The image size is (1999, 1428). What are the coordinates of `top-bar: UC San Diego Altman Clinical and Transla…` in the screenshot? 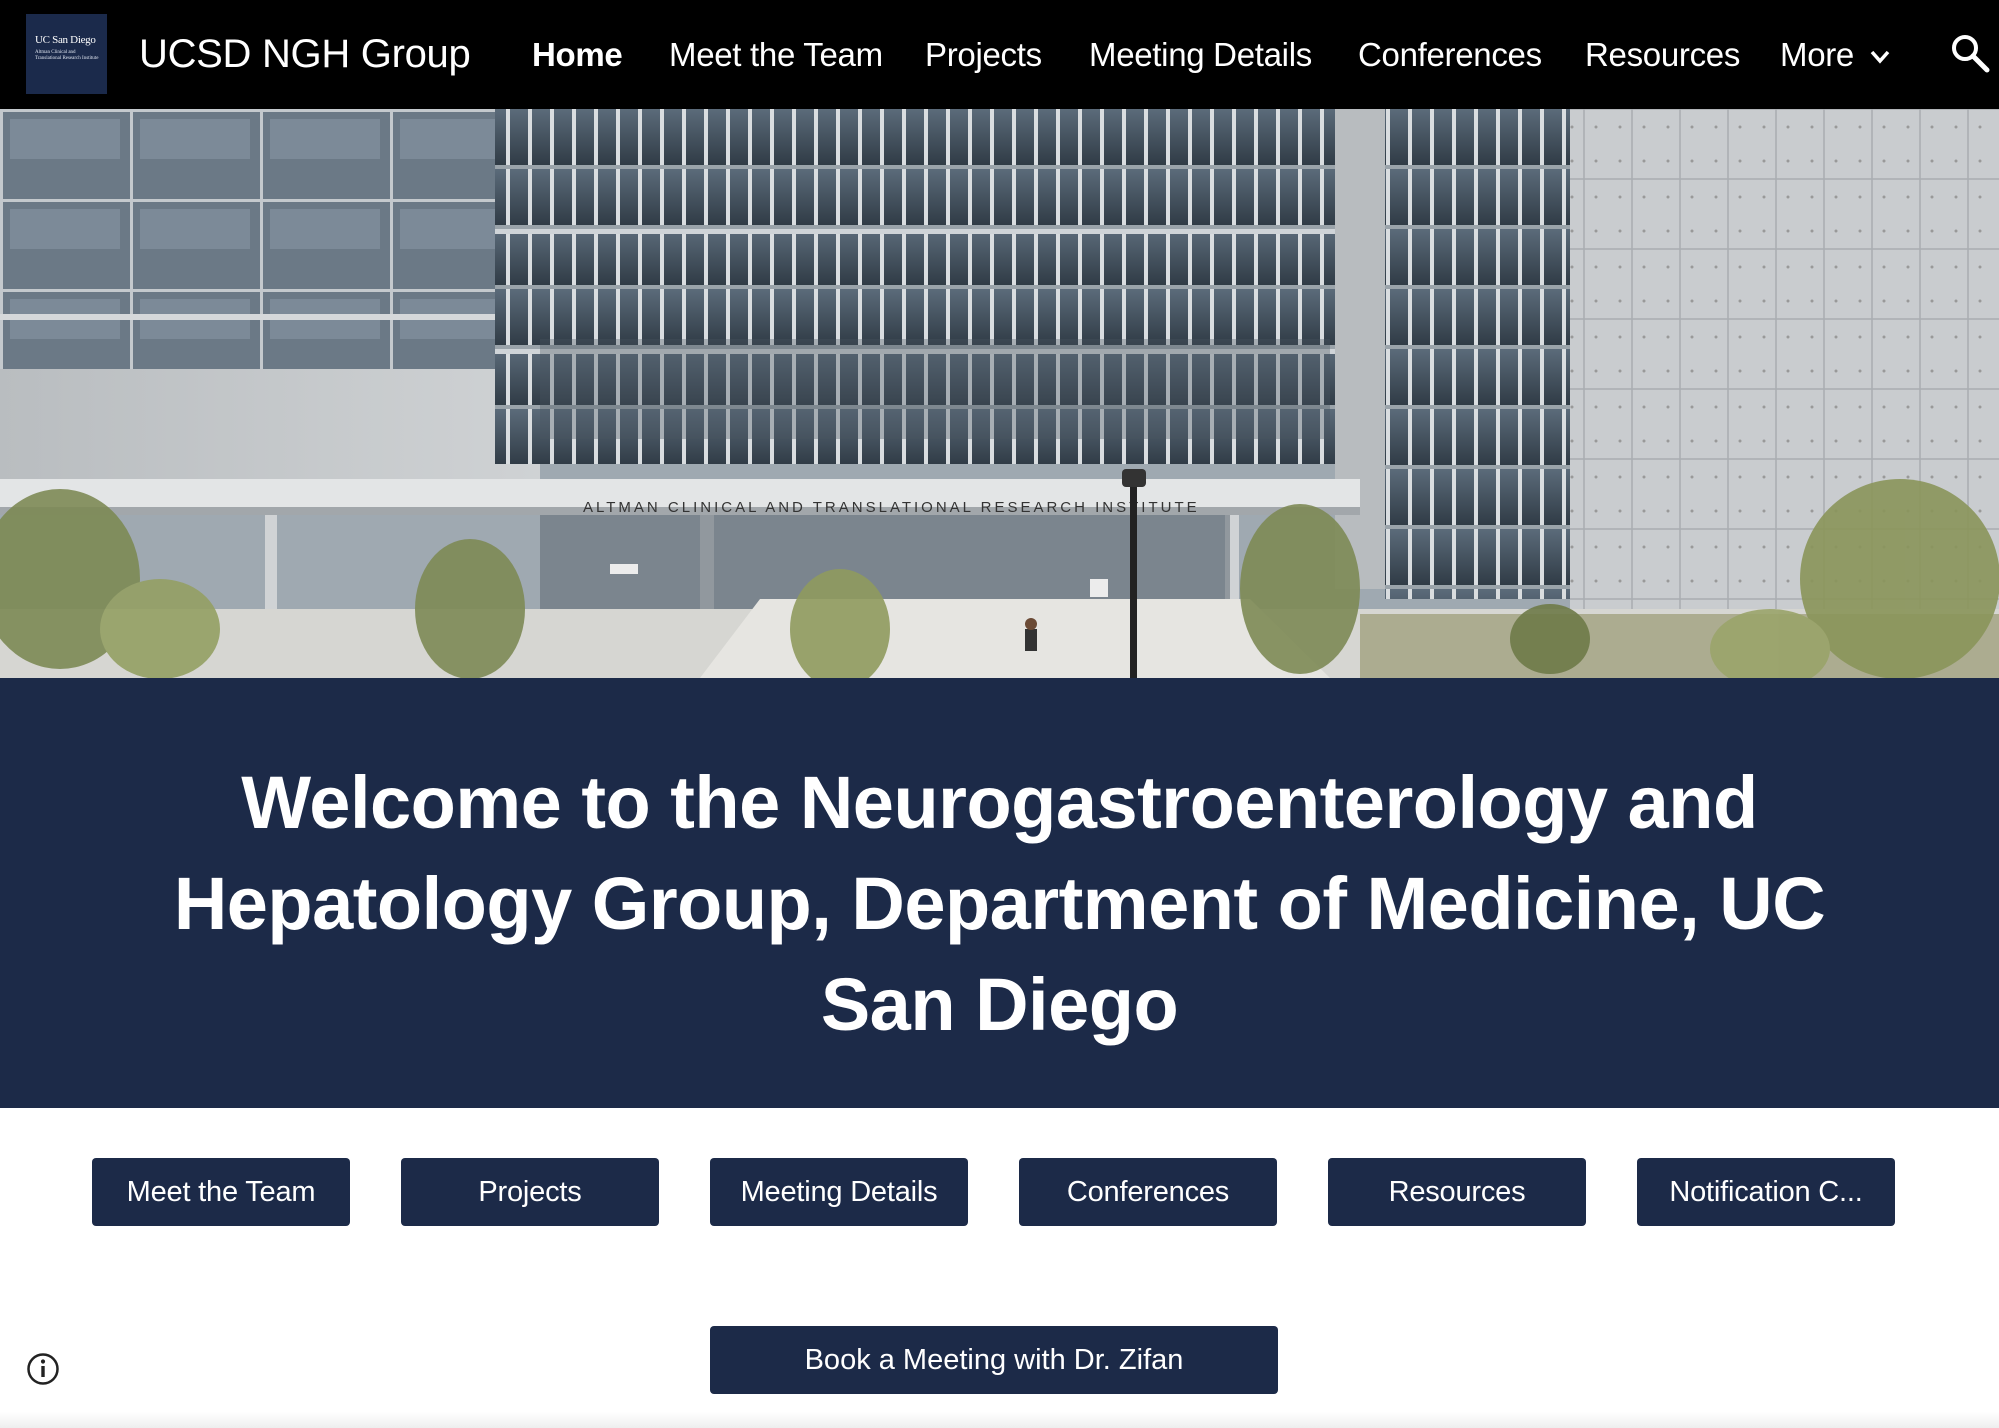 It's located at (999, 54).